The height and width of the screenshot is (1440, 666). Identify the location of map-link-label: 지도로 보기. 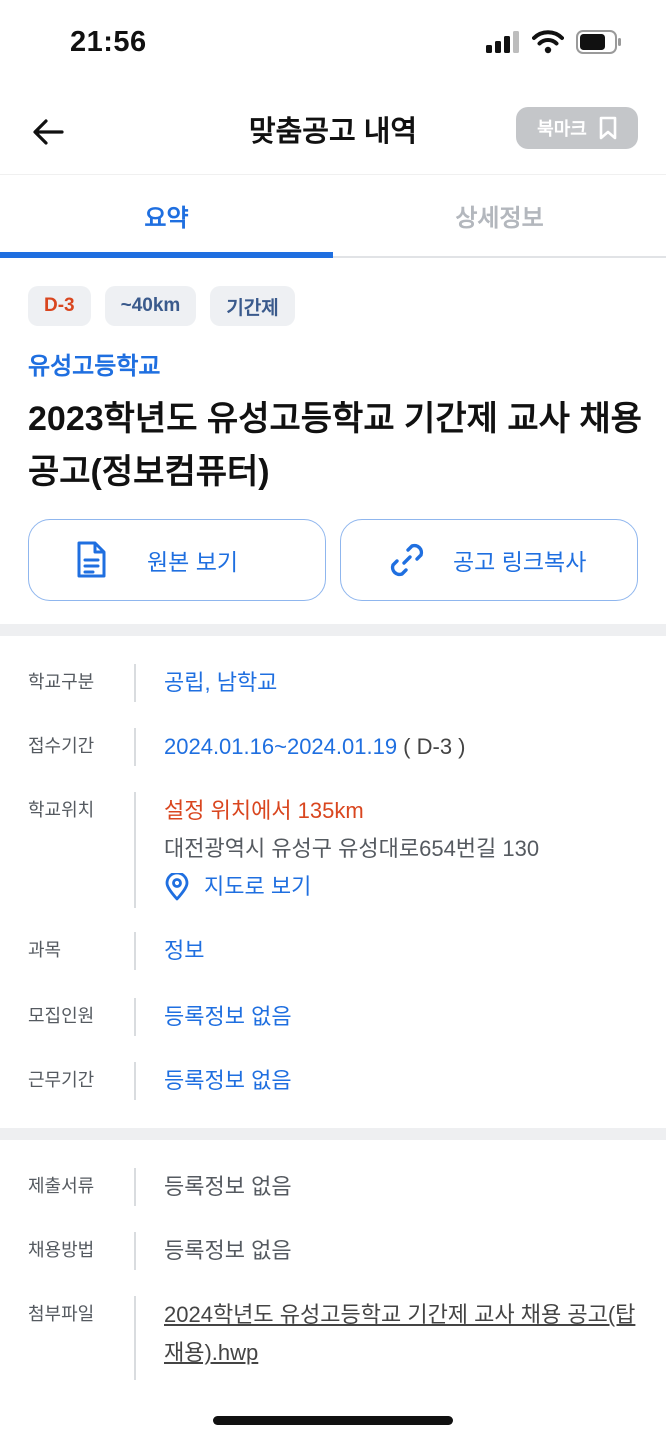
(258, 886).